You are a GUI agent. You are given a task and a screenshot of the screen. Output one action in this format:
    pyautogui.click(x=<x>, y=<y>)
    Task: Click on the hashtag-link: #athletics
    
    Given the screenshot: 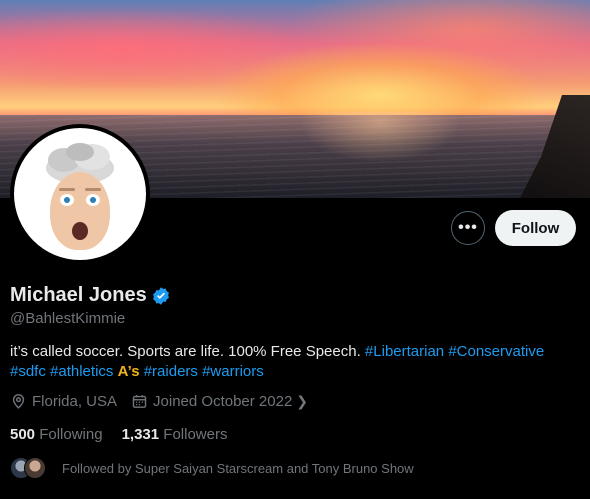 What is the action you would take?
    pyautogui.click(x=81, y=371)
    